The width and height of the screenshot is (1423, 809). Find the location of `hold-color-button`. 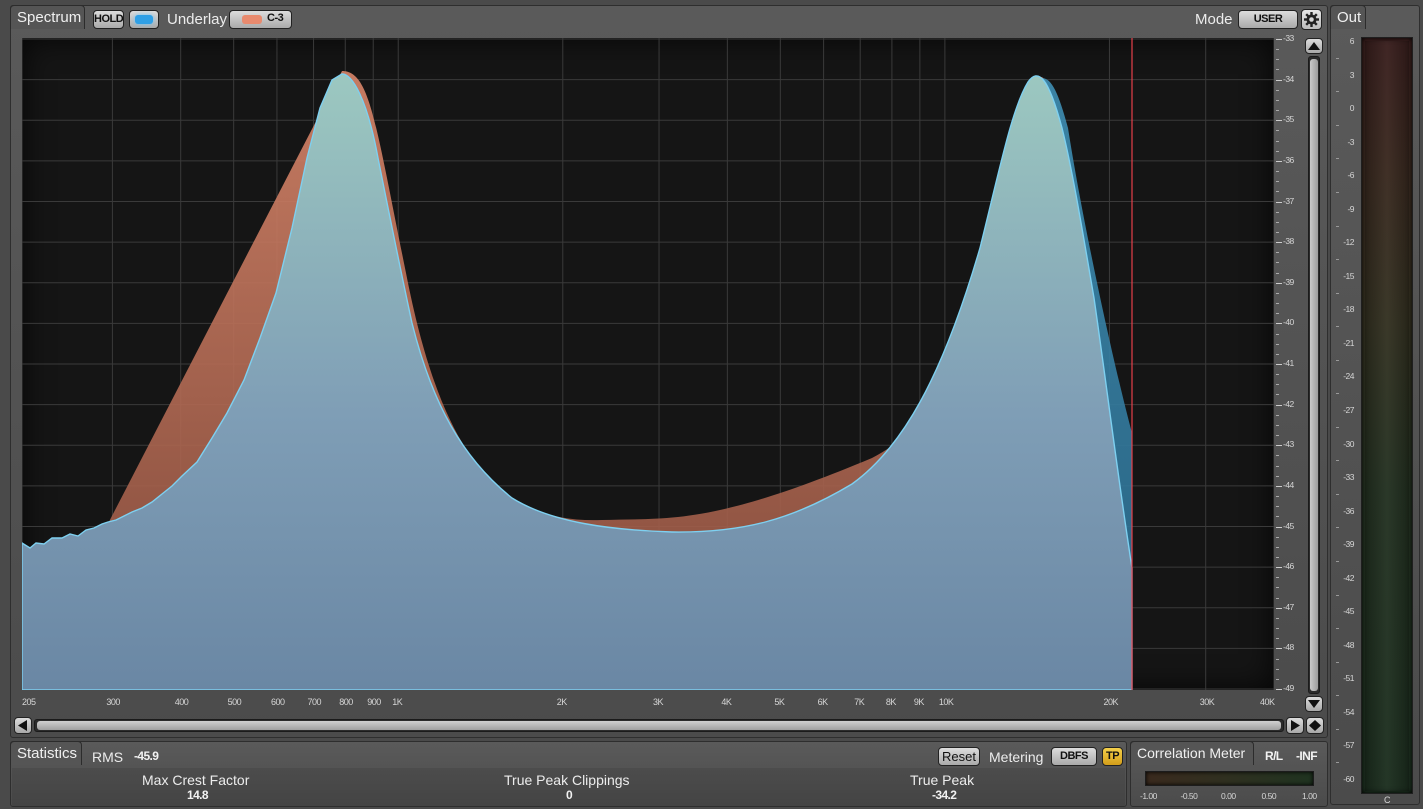

hold-color-button is located at coordinates (144, 19).